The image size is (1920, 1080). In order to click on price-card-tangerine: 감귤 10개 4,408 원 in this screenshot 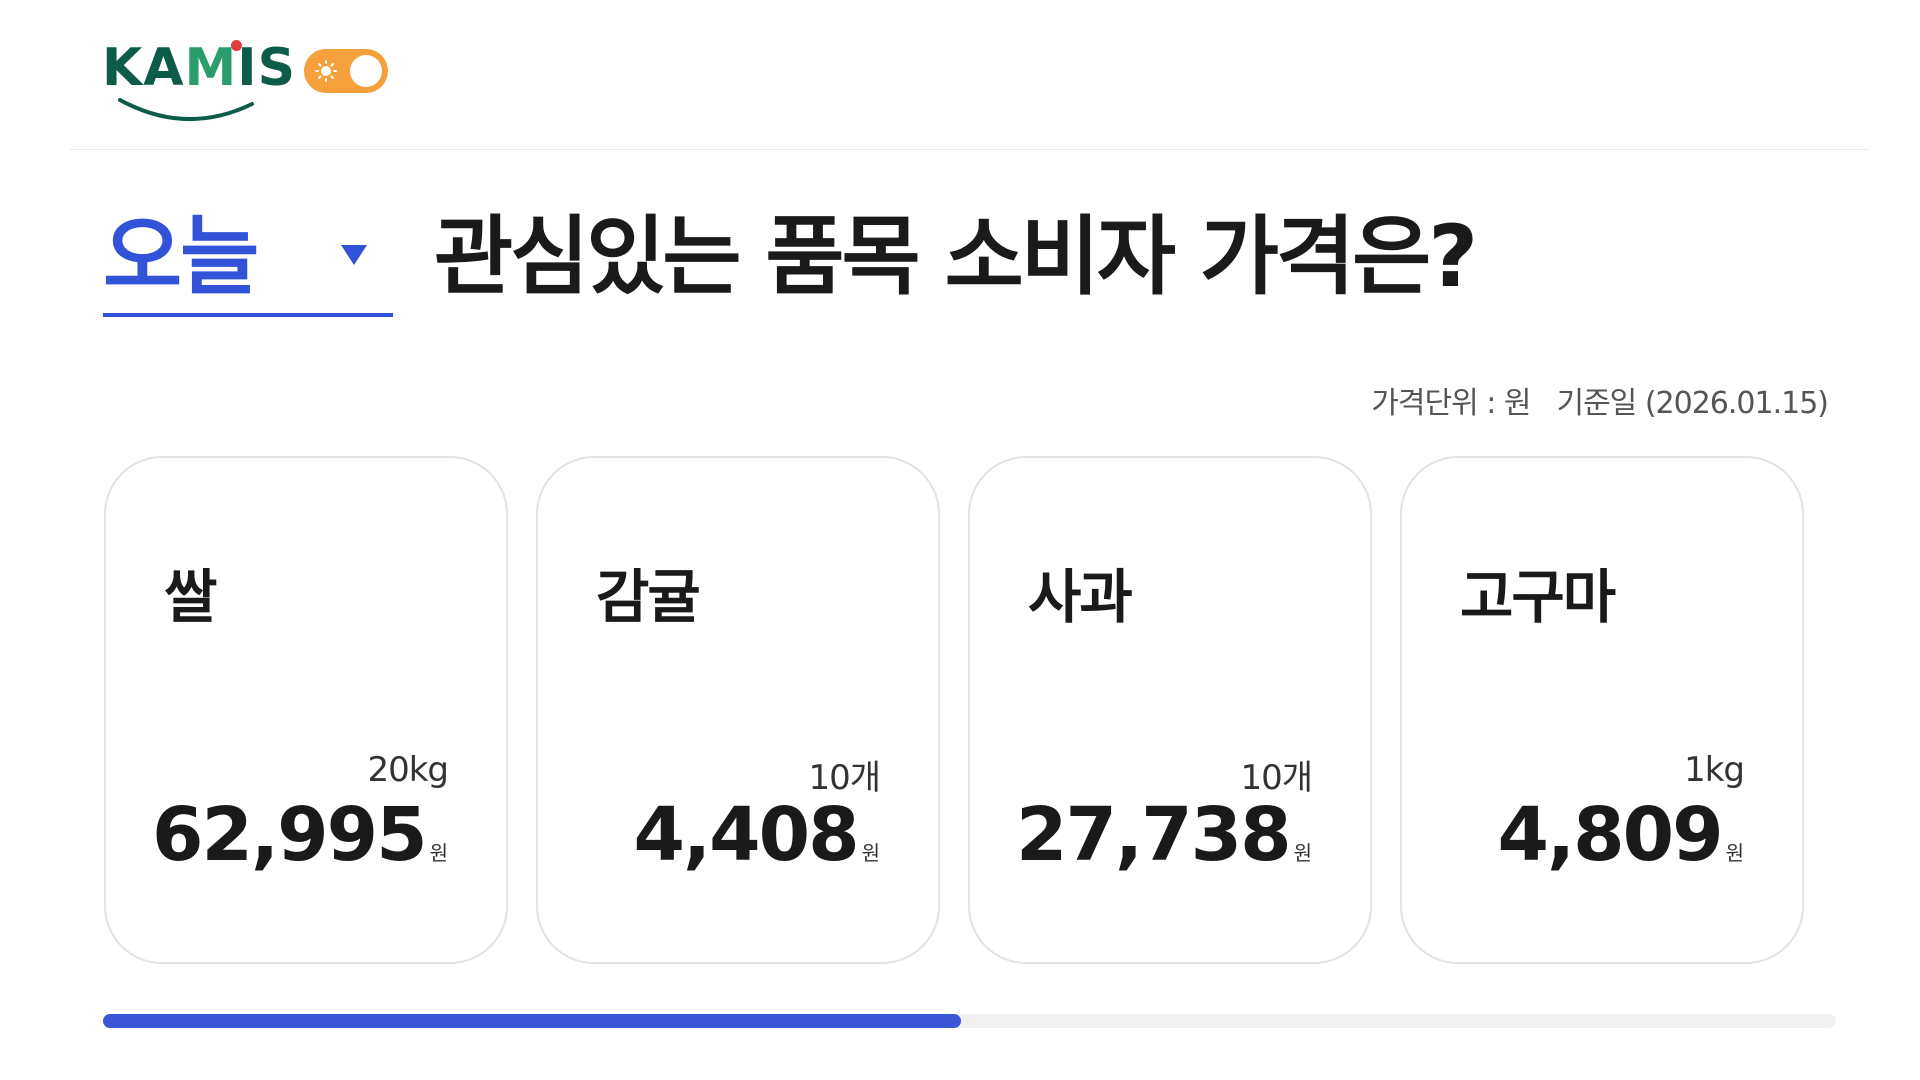, I will do `click(738, 710)`.